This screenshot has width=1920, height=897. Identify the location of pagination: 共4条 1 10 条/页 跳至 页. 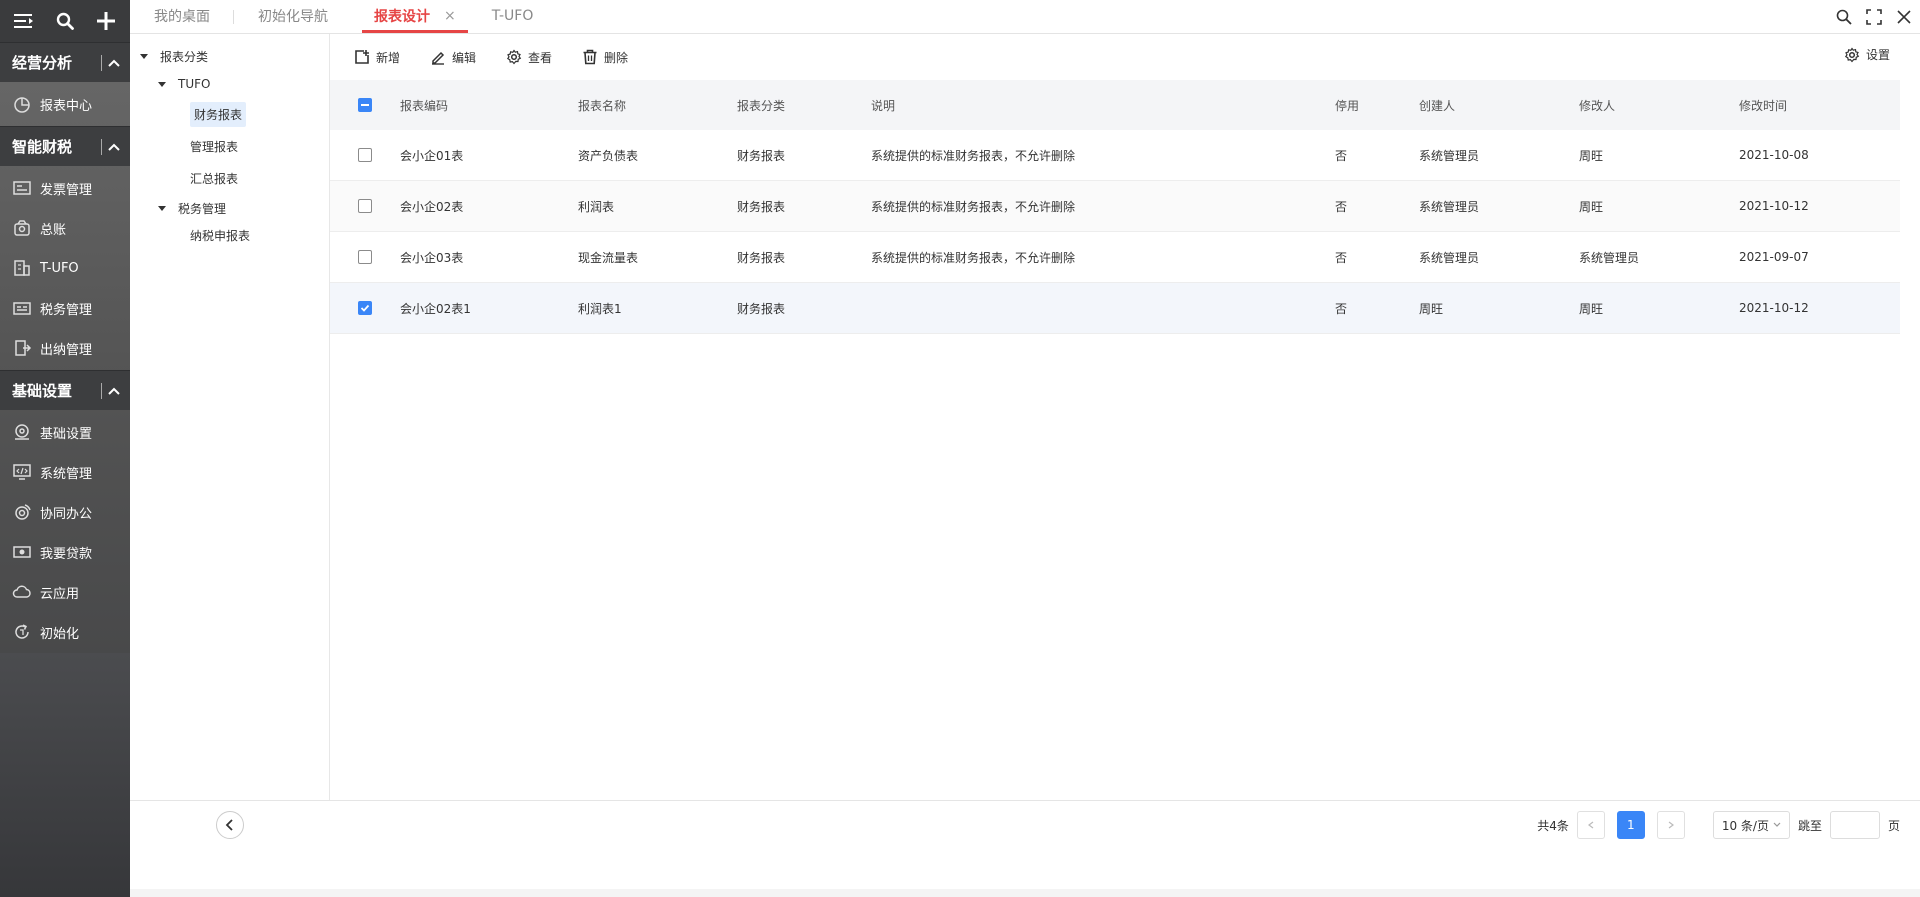
(1718, 825).